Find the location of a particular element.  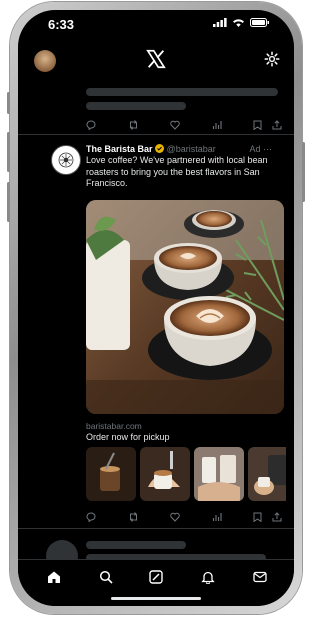

barista-logo-icon is located at coordinates (66, 160).